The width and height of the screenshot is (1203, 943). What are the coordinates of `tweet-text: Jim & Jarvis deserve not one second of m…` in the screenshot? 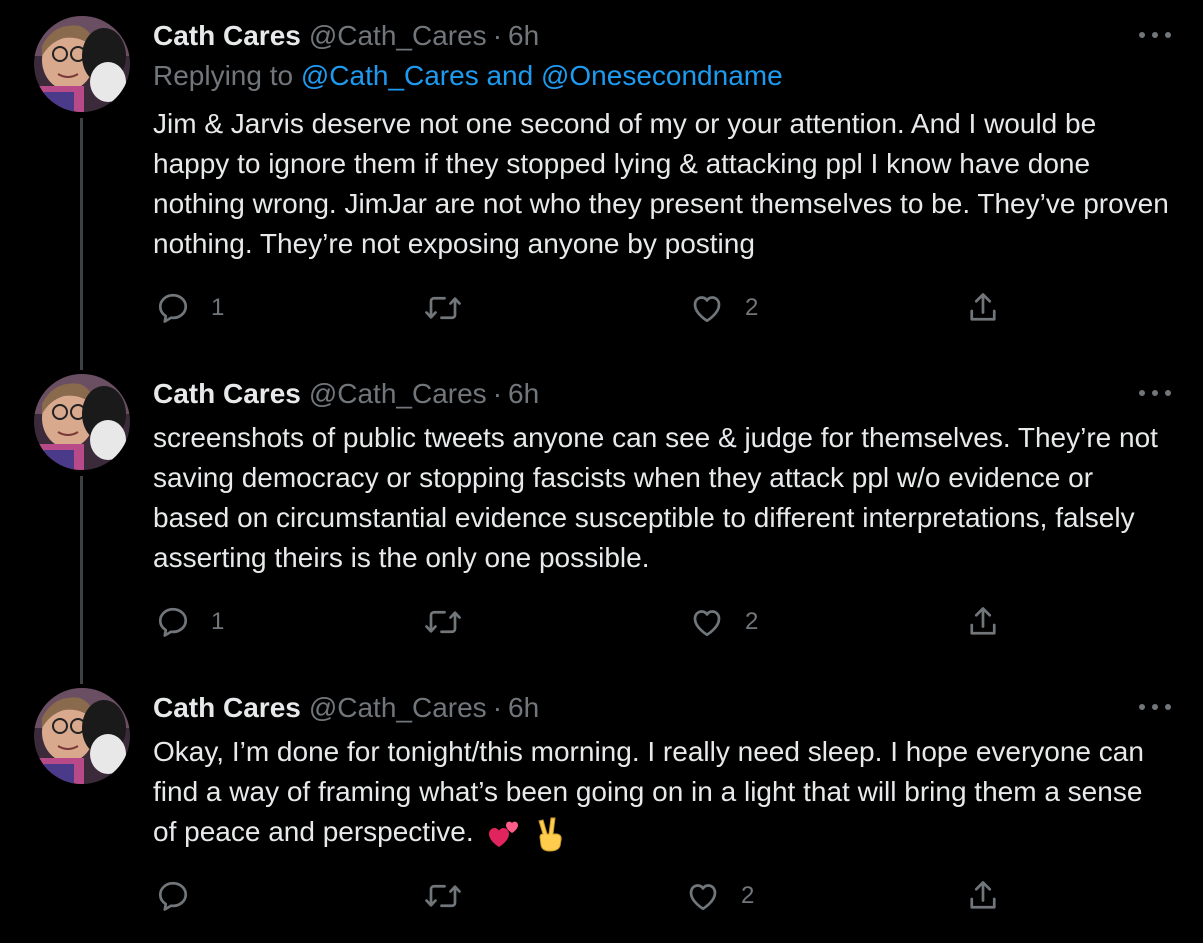 It's located at (661, 183).